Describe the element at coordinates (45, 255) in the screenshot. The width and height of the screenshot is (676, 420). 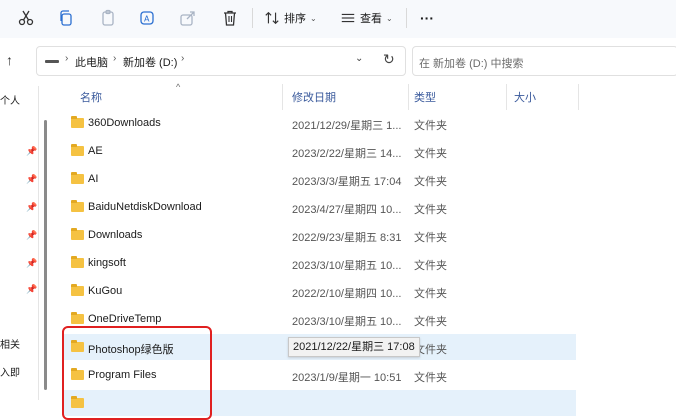
I see `nav-scrollbar` at that location.